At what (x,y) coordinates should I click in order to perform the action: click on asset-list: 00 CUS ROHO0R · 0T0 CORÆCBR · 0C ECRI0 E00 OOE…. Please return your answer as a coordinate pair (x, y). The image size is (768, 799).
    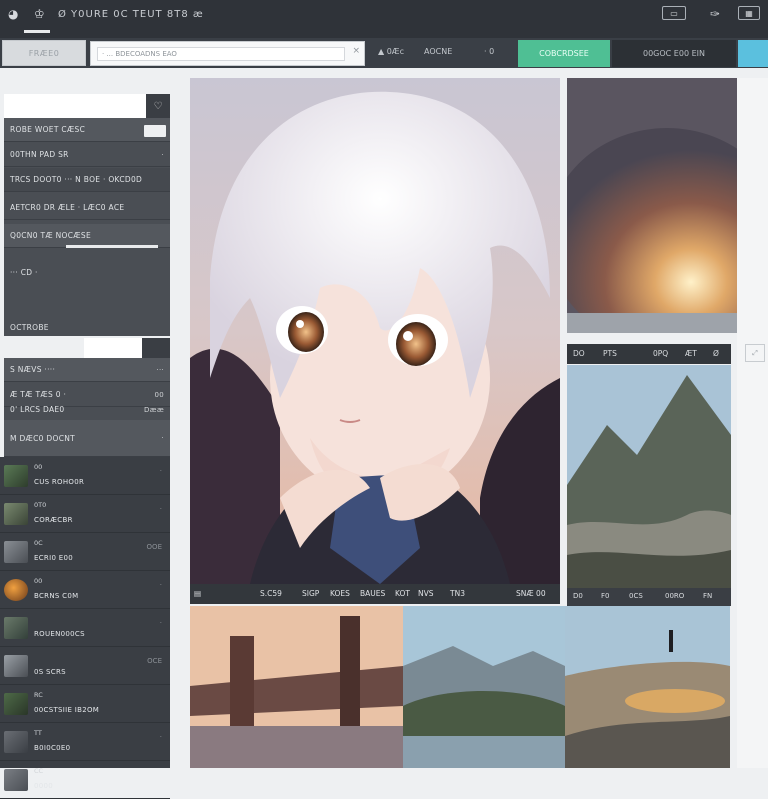
    Looking at the image, I should click on (85, 628).